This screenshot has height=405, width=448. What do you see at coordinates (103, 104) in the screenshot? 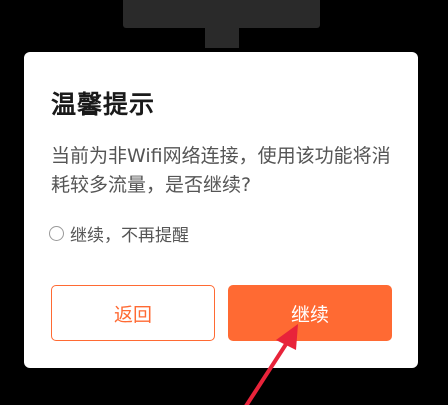
I see `dialog-title: 温馨提示` at bounding box center [103, 104].